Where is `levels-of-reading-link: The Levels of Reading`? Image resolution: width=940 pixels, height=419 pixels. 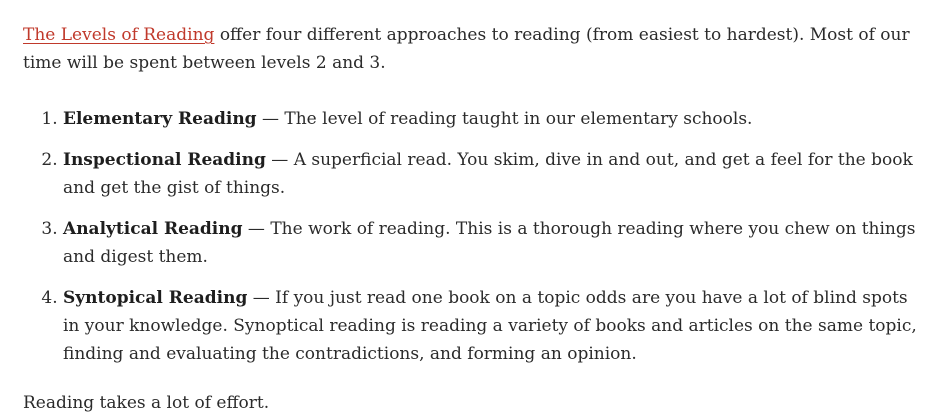 levels-of-reading-link: The Levels of Reading is located at coordinates (118, 35).